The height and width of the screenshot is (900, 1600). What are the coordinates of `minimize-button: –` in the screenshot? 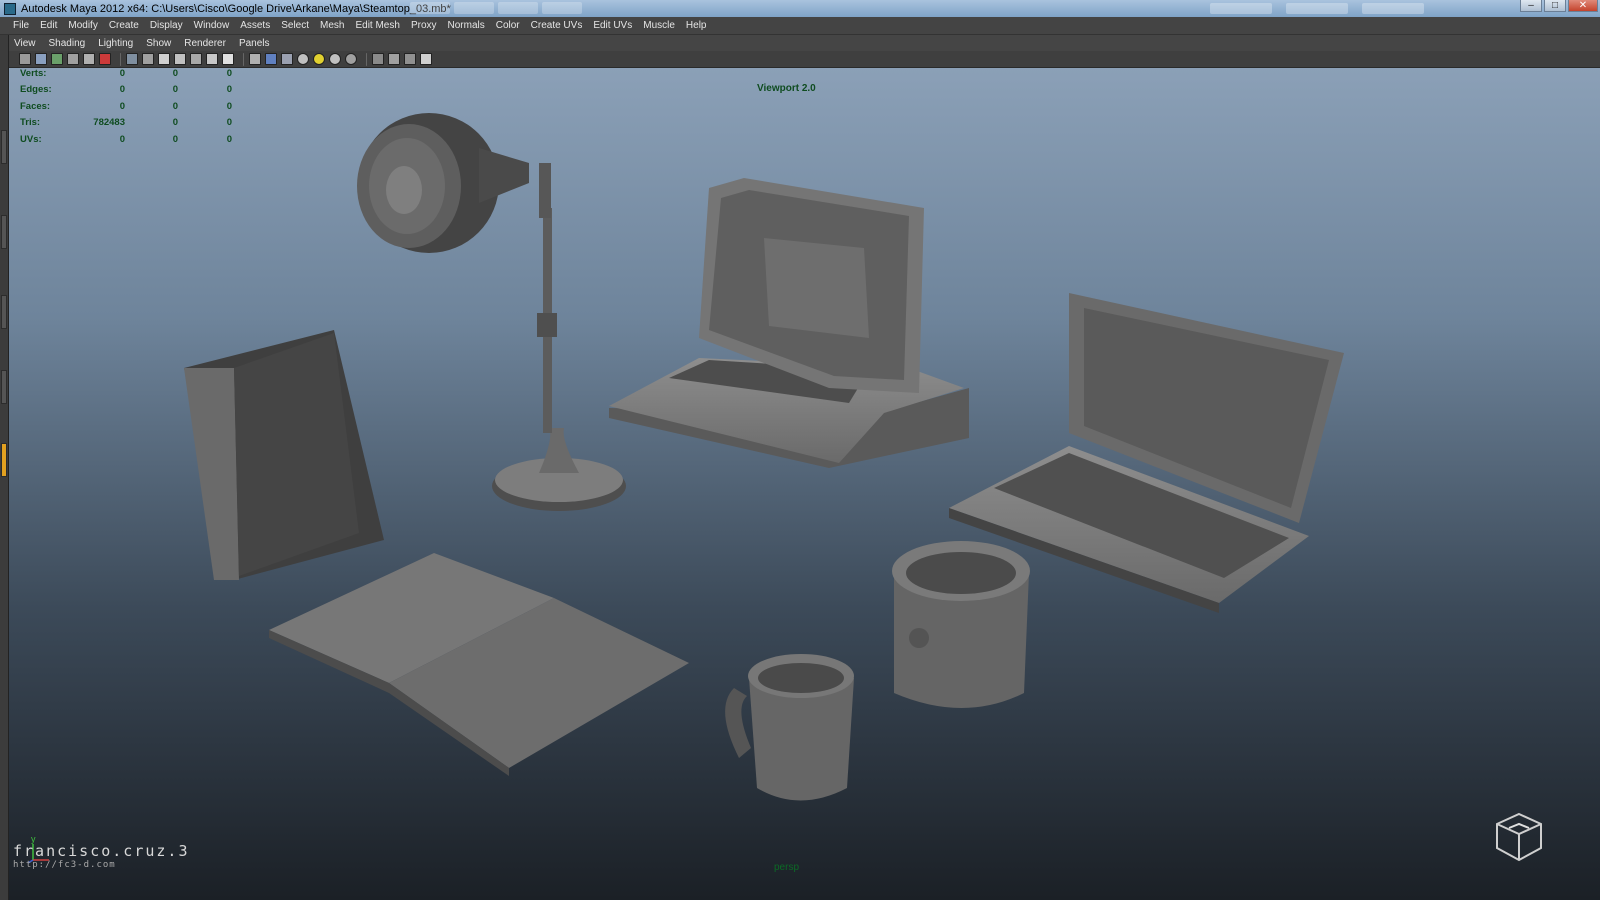 It's located at (1531, 6).